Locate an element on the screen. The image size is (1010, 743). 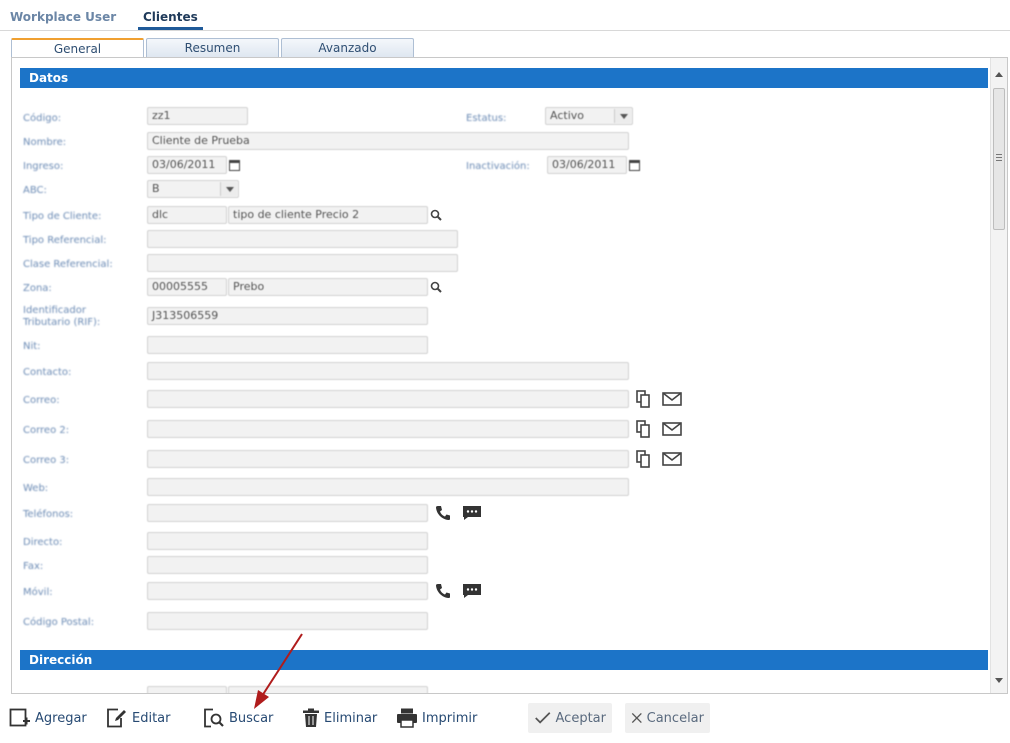
vertical-scrollbar is located at coordinates (998, 375).